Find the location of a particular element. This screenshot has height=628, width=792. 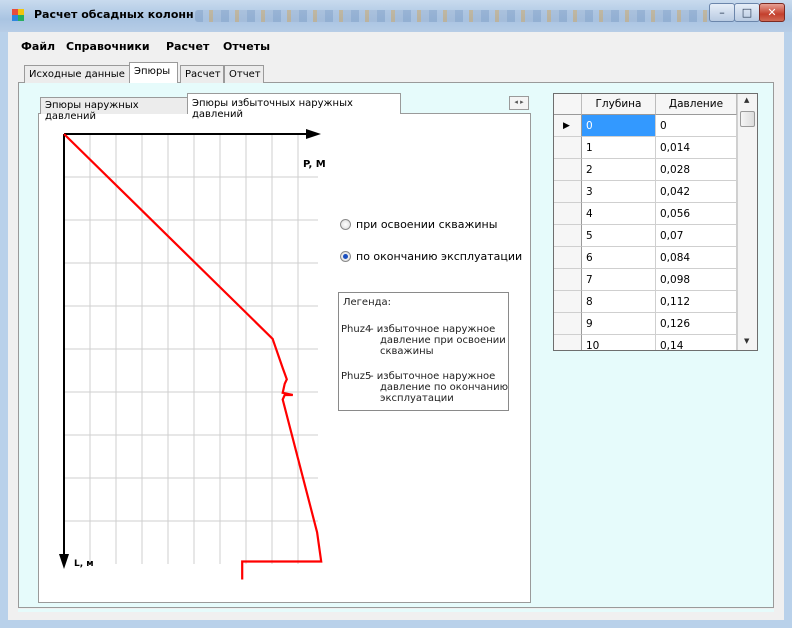

cell-depth: 10 is located at coordinates (619, 342).